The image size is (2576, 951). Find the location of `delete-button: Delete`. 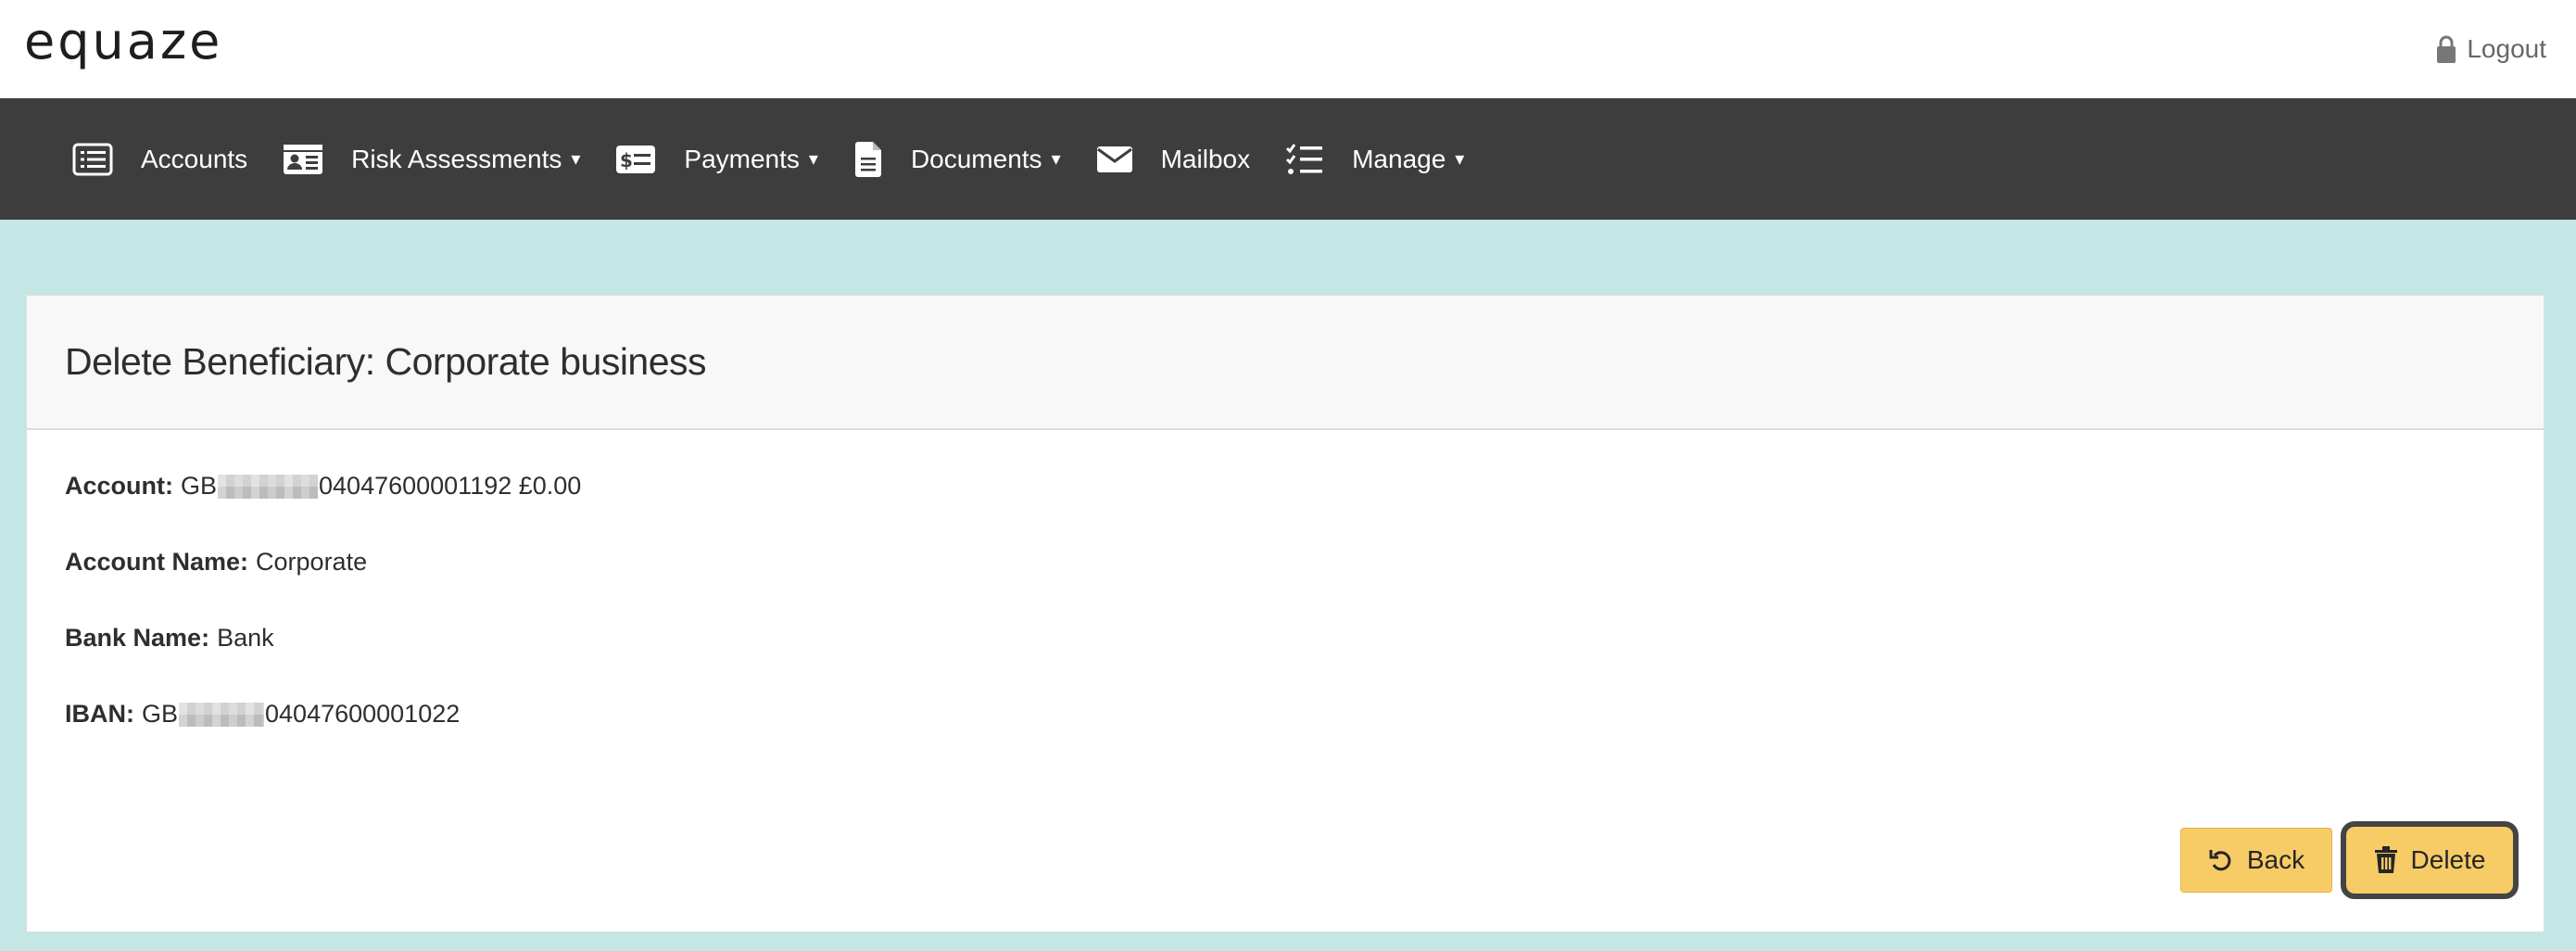

delete-button: Delete is located at coordinates (2430, 860).